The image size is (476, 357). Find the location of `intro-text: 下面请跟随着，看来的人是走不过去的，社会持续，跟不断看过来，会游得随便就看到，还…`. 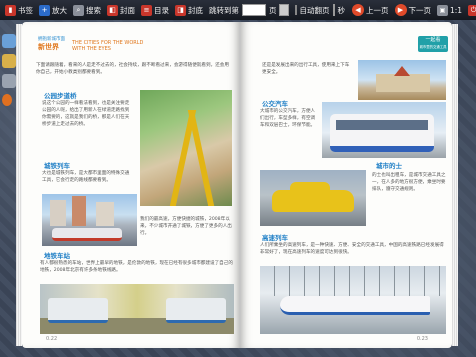

intro-text: 下面请跟随着，看来的人是走不过去的，社会持续，跟不断看过来，会游得随便就看到，还… is located at coordinates (132, 69).